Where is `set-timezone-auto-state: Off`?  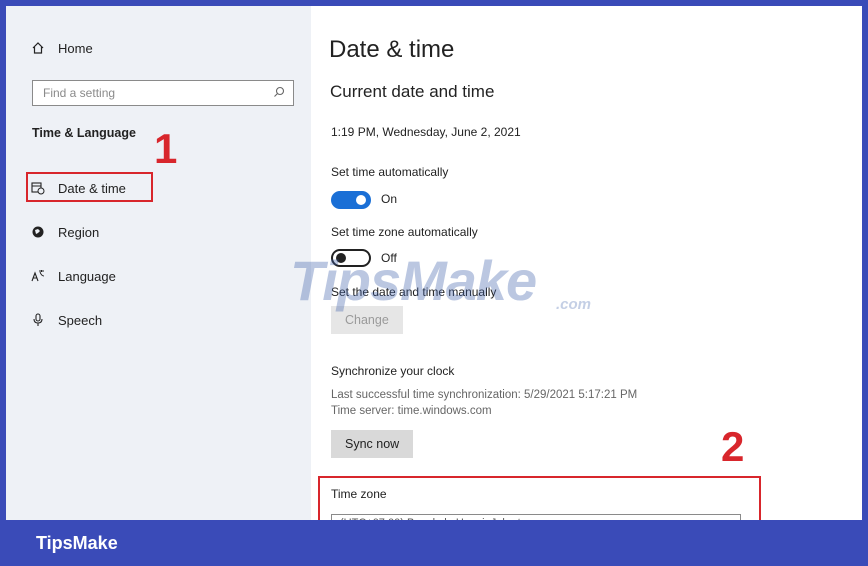 set-timezone-auto-state: Off is located at coordinates (389, 258).